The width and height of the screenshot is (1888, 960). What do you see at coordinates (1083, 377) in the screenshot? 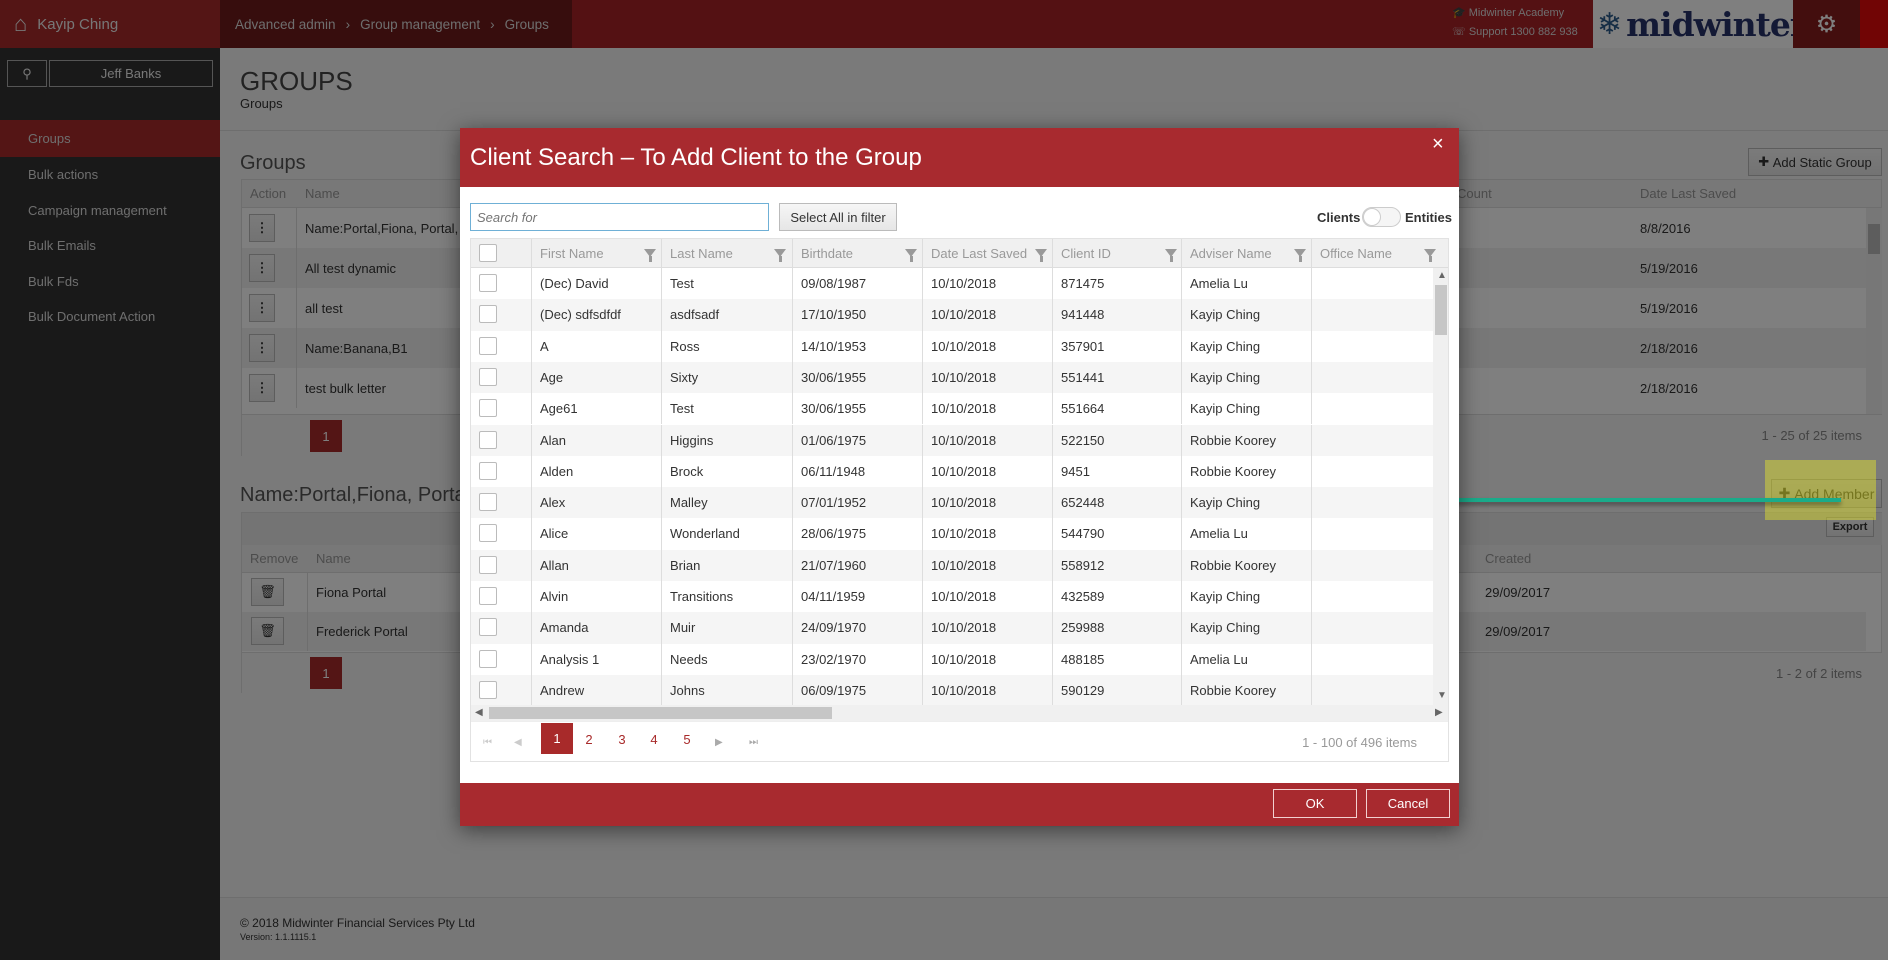
I see `cell-client-id: 551441` at bounding box center [1083, 377].